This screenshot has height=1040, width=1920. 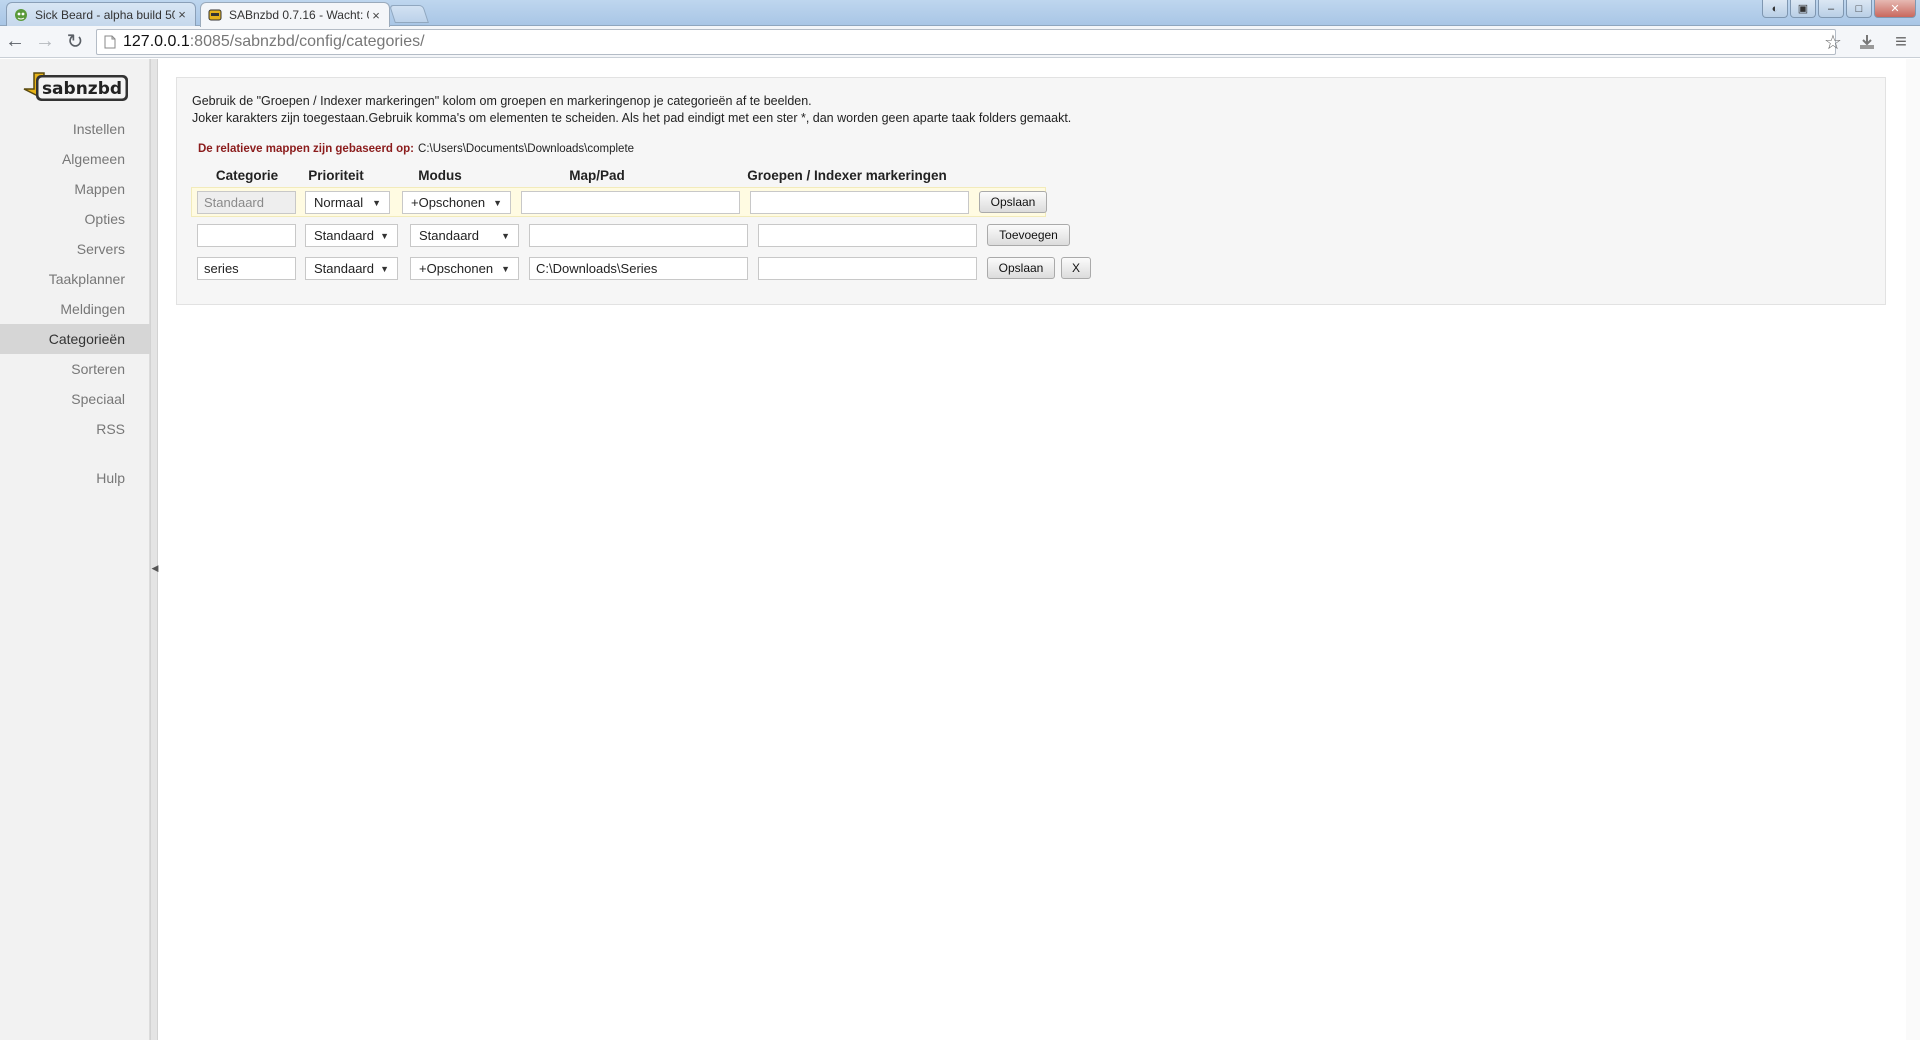 What do you see at coordinates (156, 41) in the screenshot?
I see `url-host: 127.0.0.1` at bounding box center [156, 41].